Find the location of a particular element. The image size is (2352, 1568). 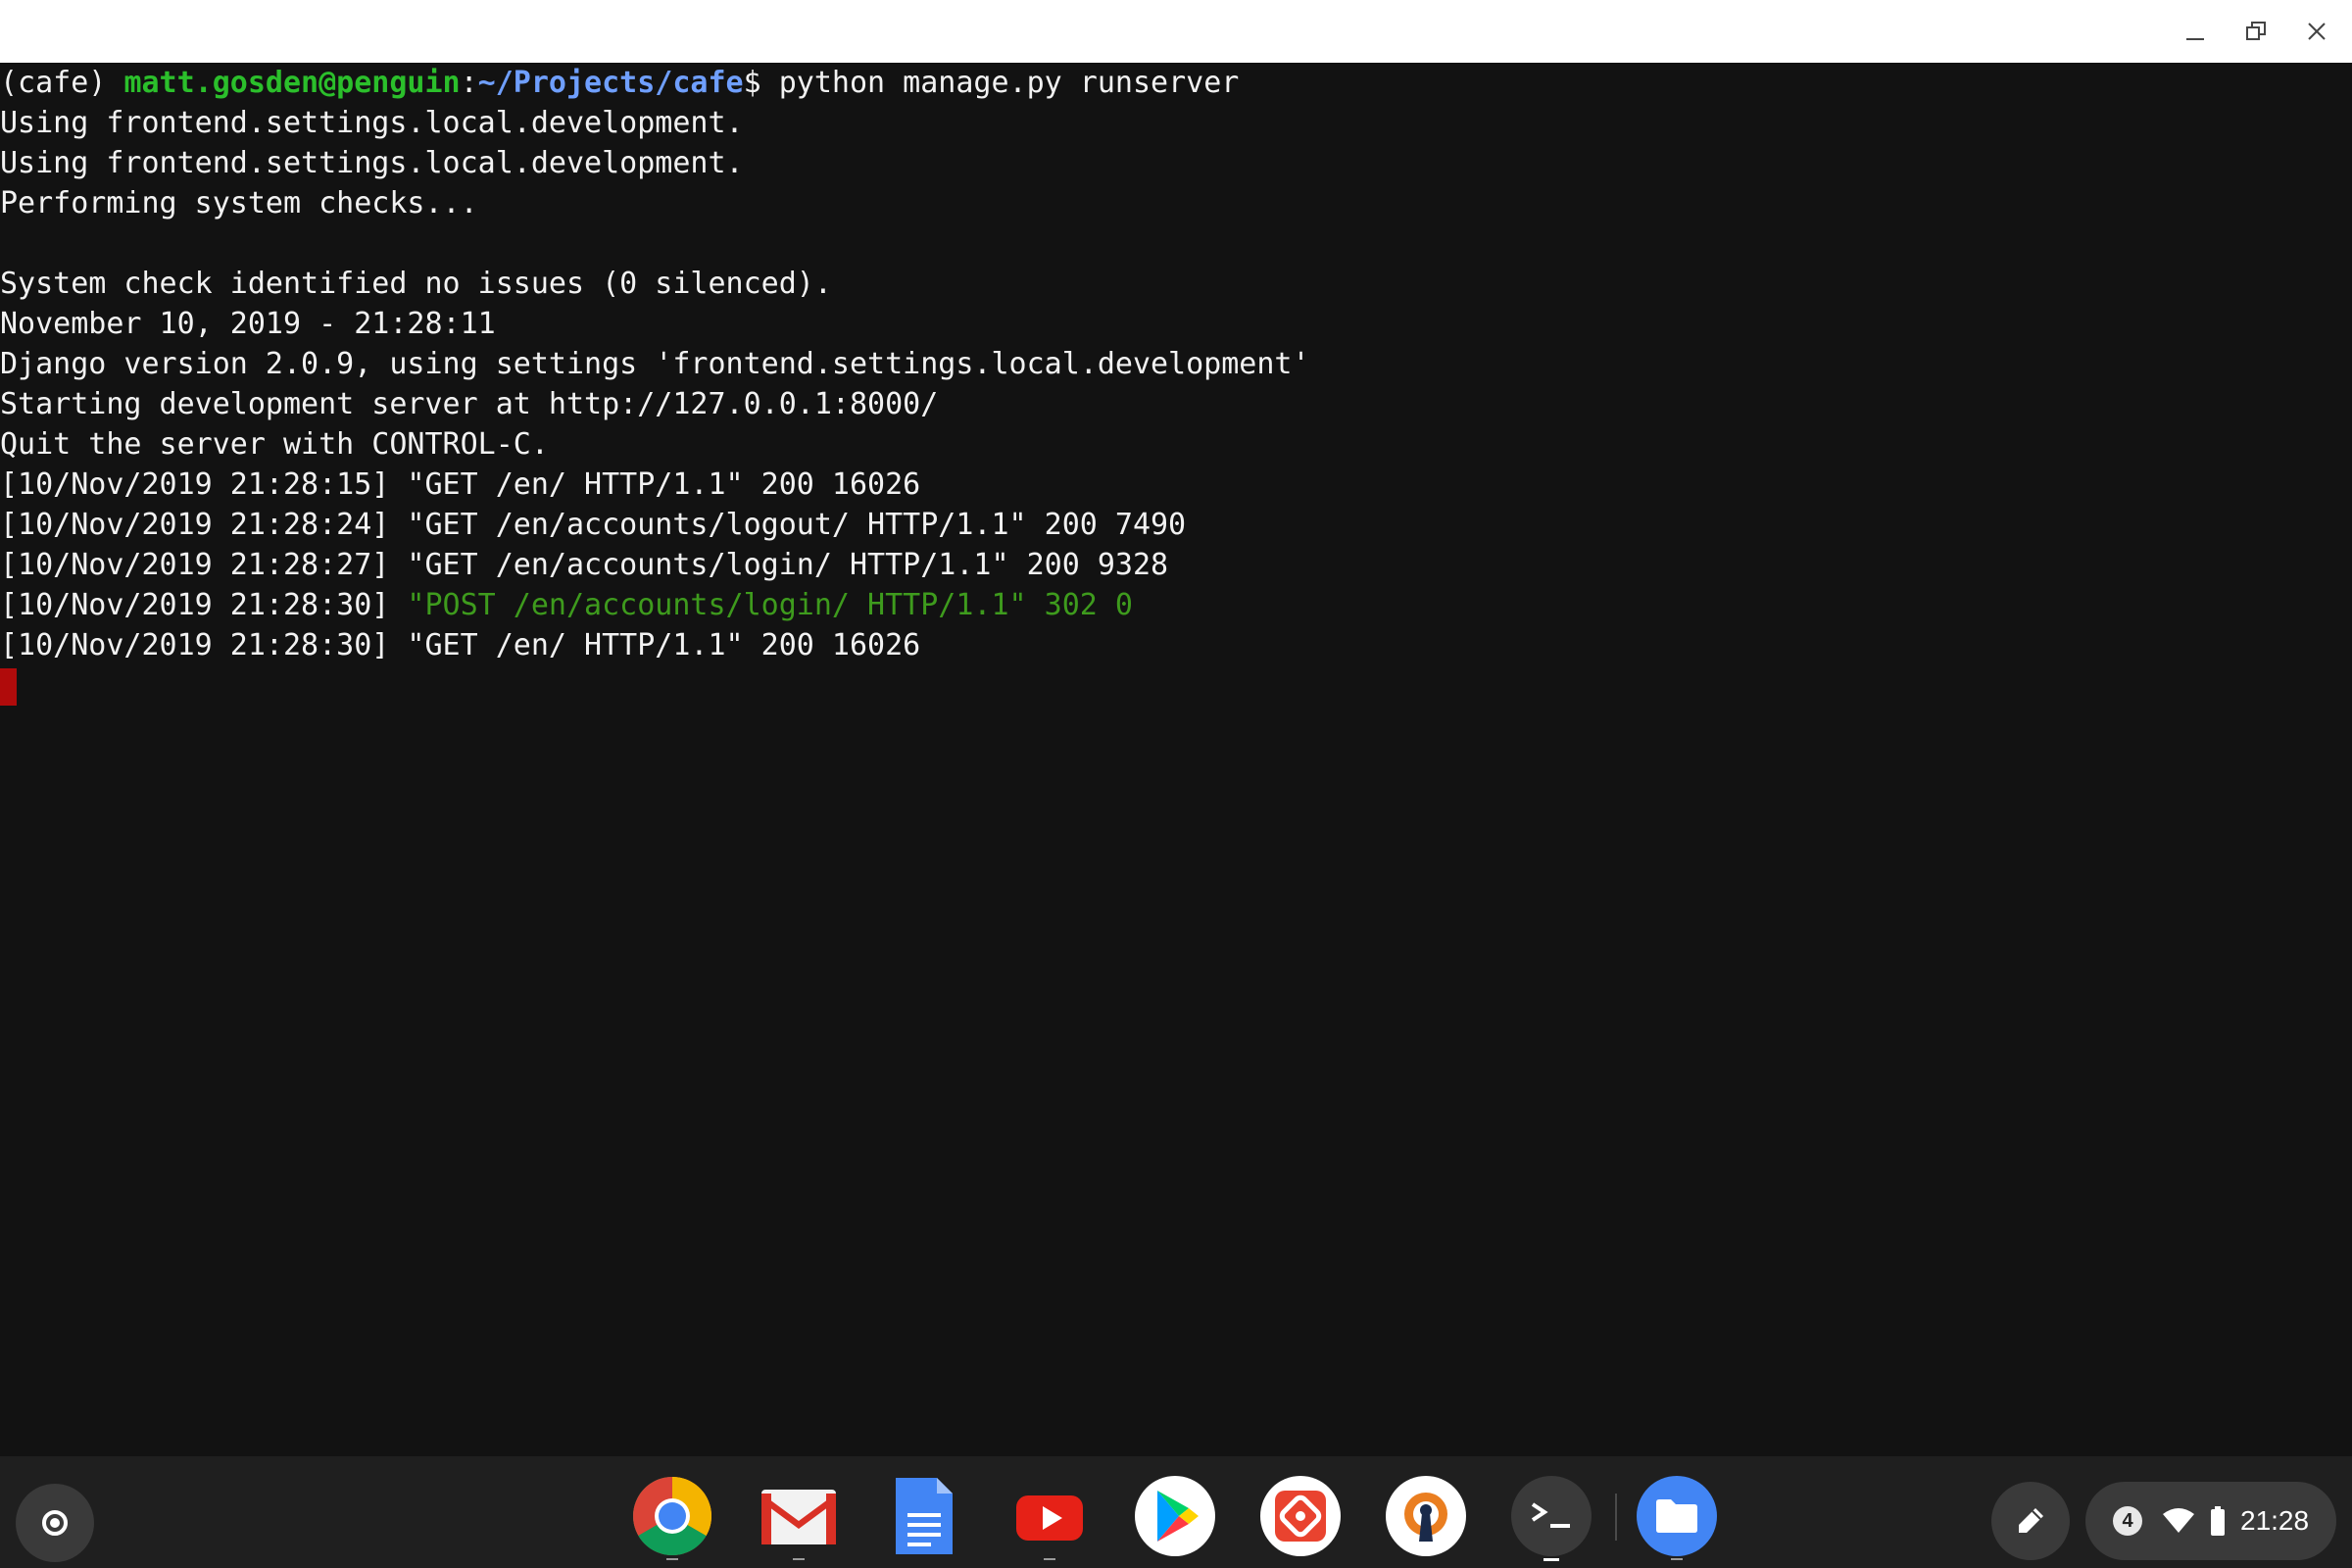

remote-desktop-app is located at coordinates (1300, 1516).